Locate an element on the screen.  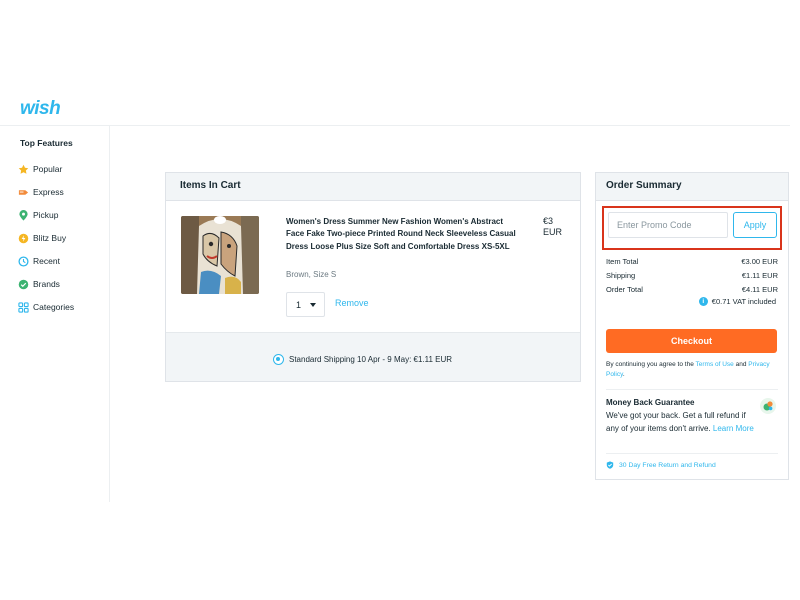
quantity-select: 1 is located at coordinates (305, 304).